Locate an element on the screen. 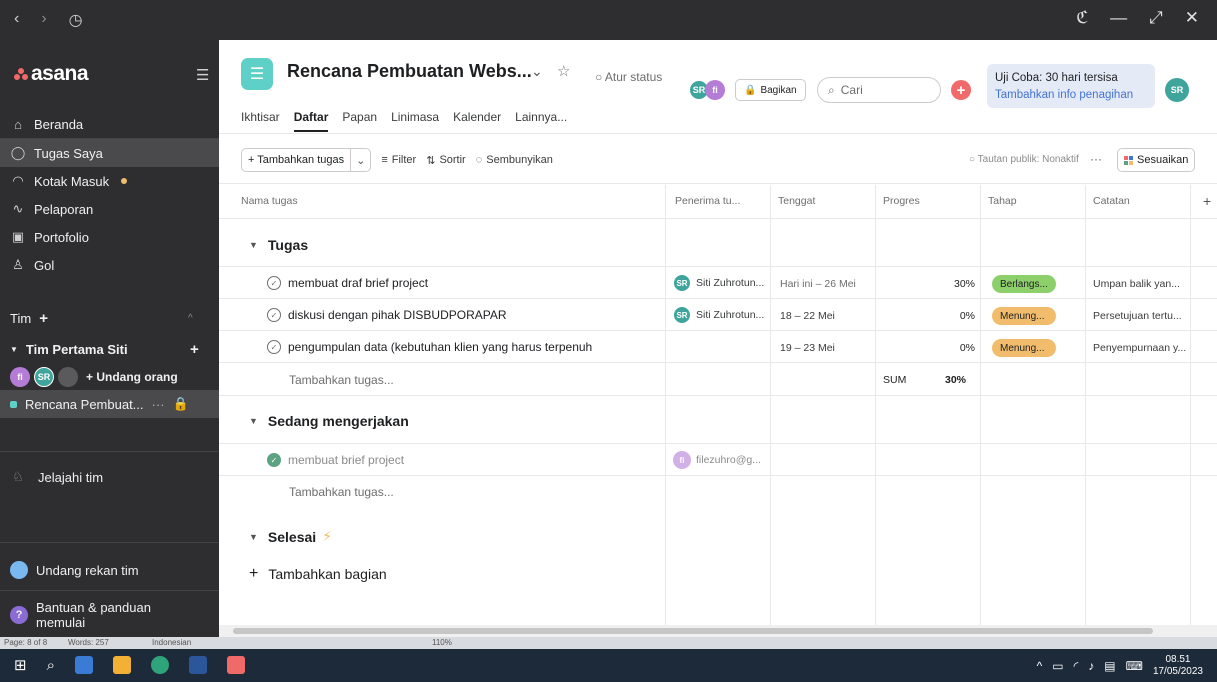 This screenshot has width=1217, height=682. sidebar-item-home: ⌂ Beranda is located at coordinates (109, 124).